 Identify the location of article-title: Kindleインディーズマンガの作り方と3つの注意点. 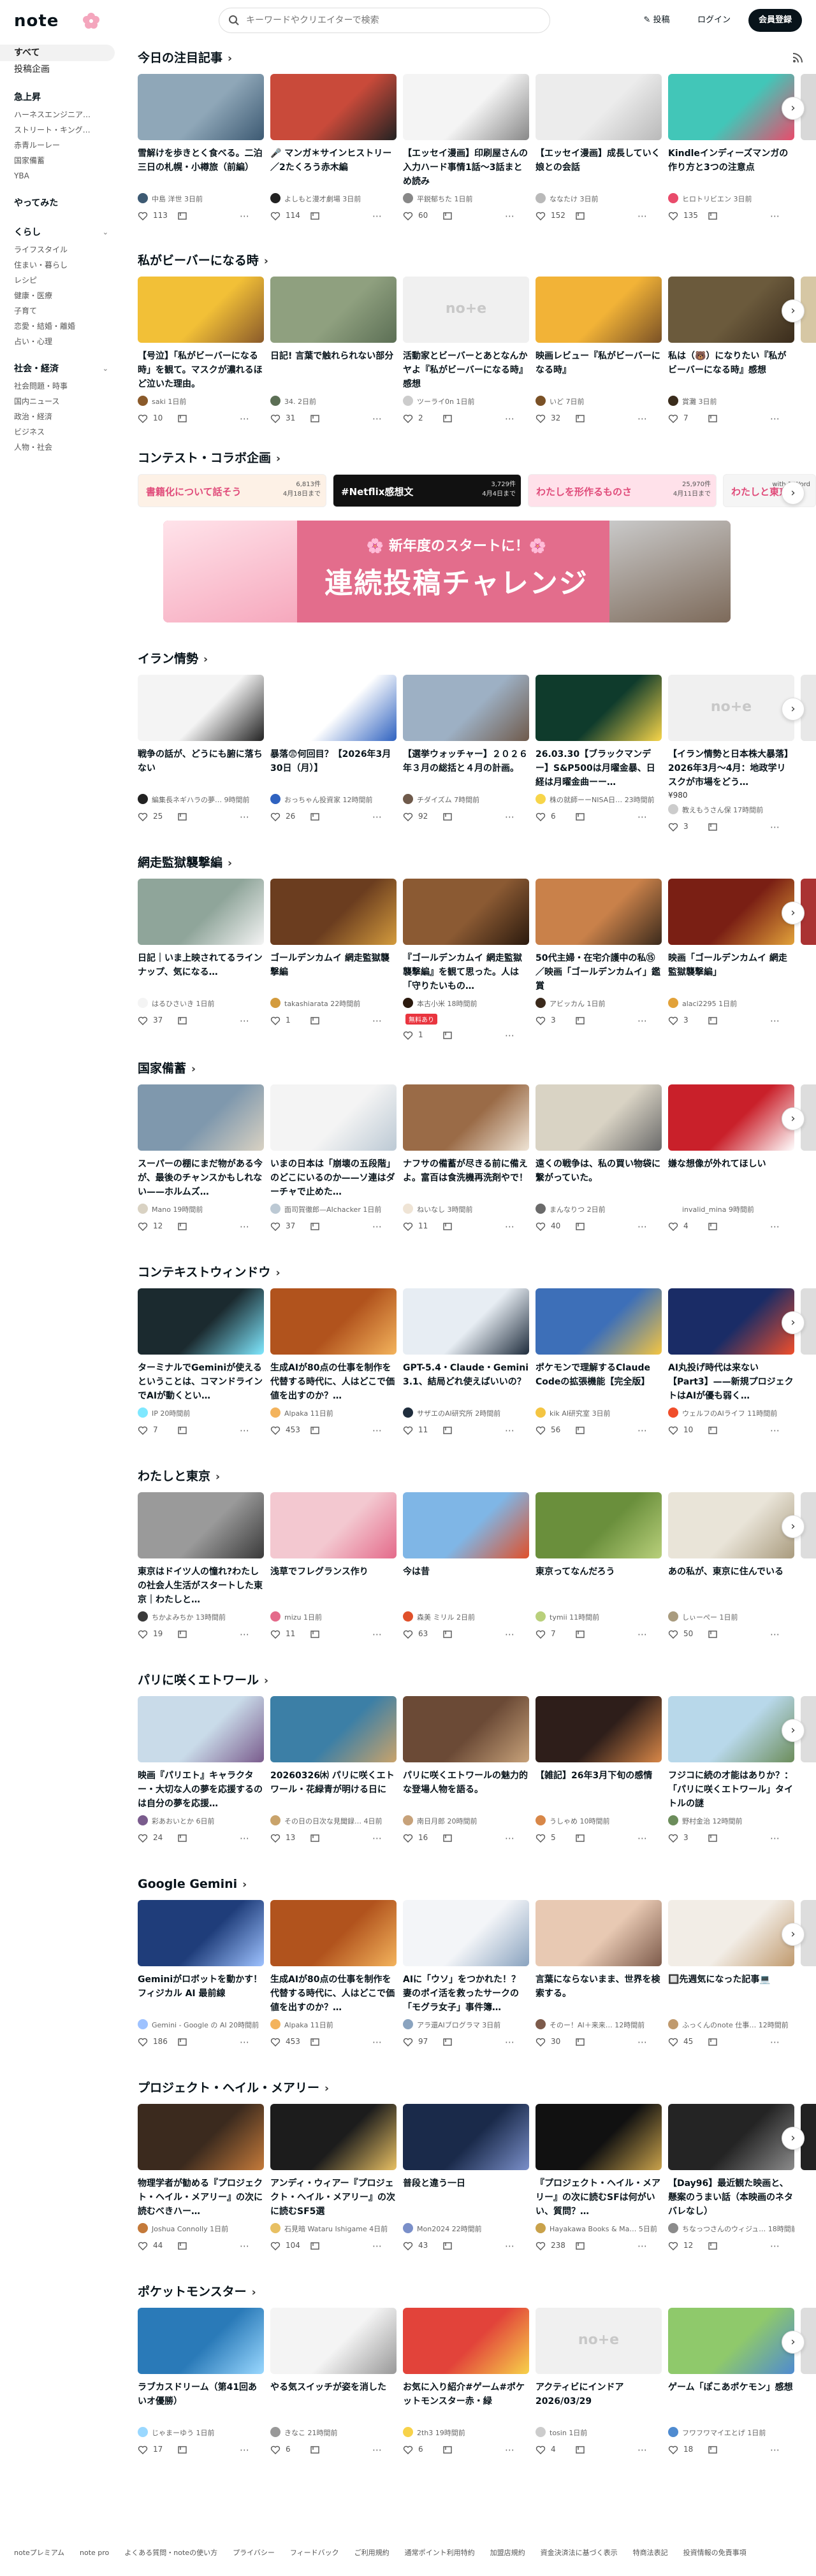
(731, 168).